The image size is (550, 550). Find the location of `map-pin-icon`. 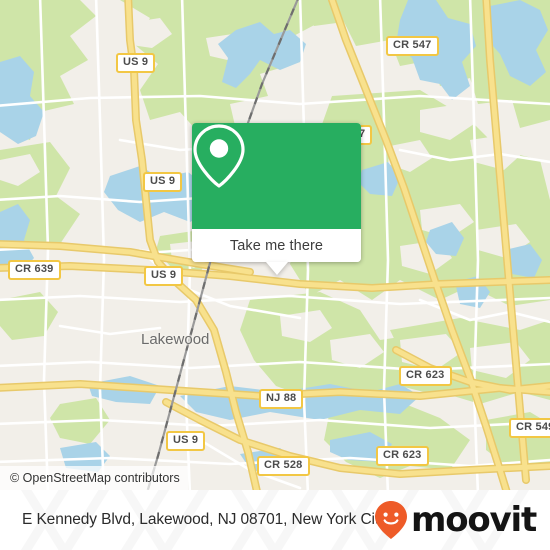

map-pin-icon is located at coordinates (219, 156).